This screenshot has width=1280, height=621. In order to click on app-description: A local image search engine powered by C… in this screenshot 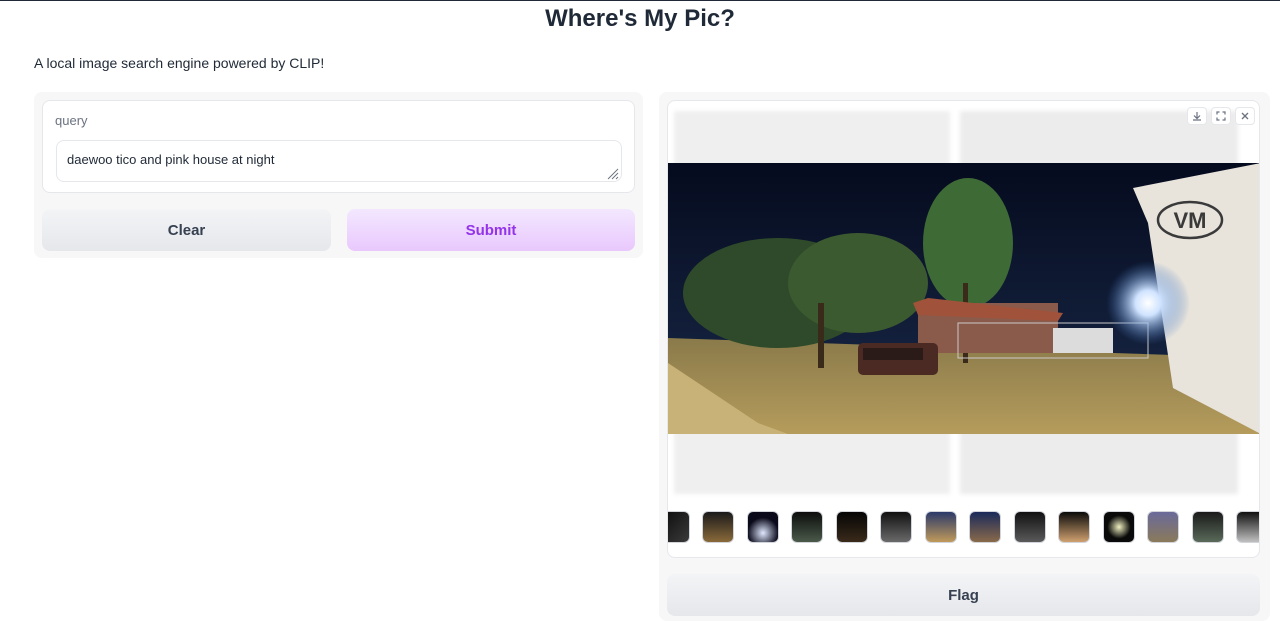, I will do `click(179, 63)`.